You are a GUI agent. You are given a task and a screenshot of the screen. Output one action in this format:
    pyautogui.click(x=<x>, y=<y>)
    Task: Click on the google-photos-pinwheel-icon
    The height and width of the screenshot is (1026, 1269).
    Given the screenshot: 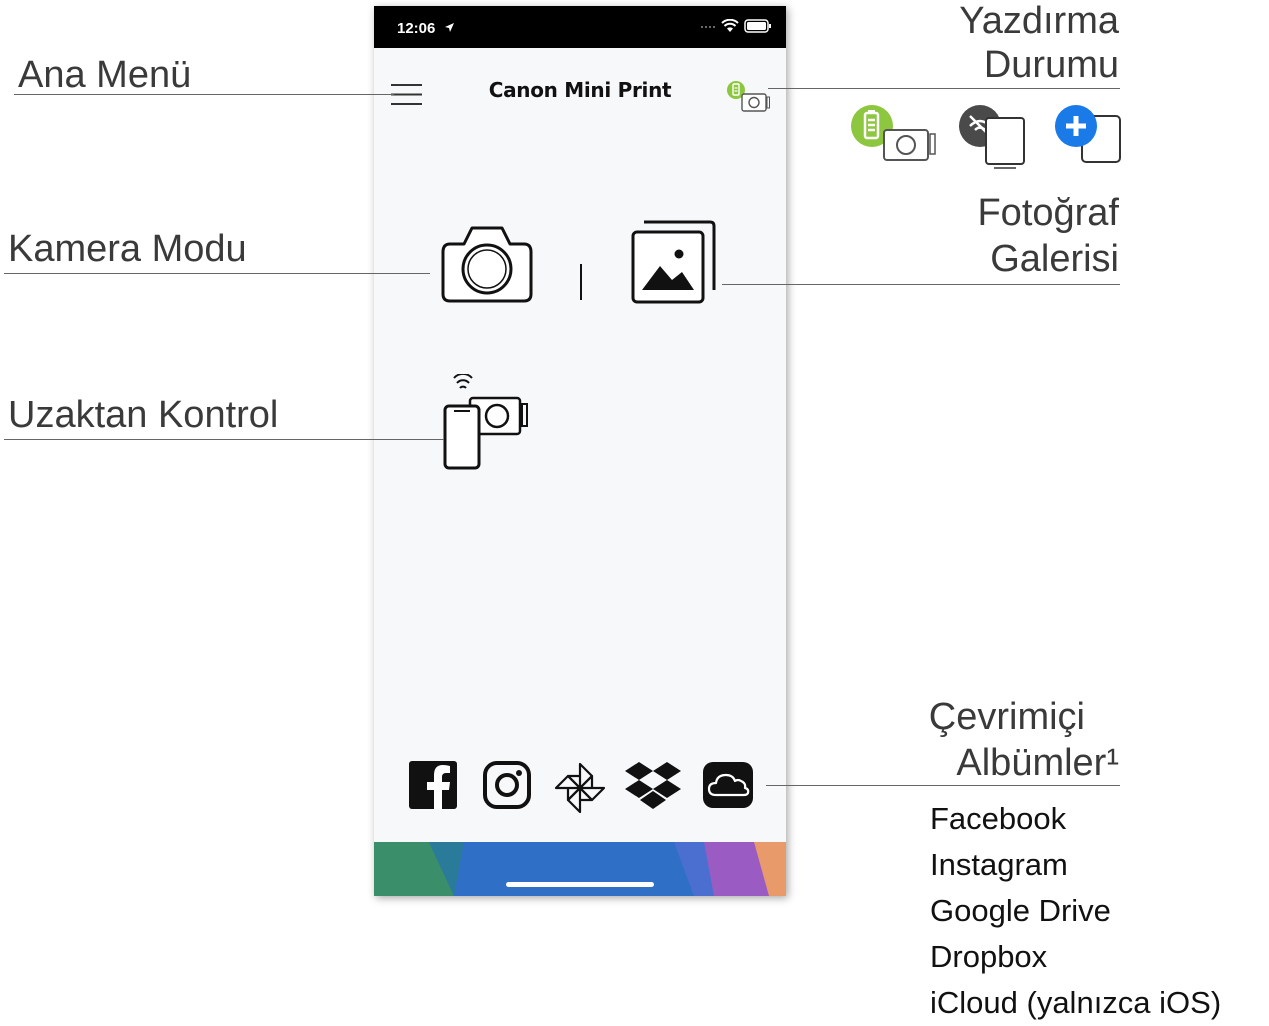 What is the action you would take?
    pyautogui.click(x=580, y=788)
    